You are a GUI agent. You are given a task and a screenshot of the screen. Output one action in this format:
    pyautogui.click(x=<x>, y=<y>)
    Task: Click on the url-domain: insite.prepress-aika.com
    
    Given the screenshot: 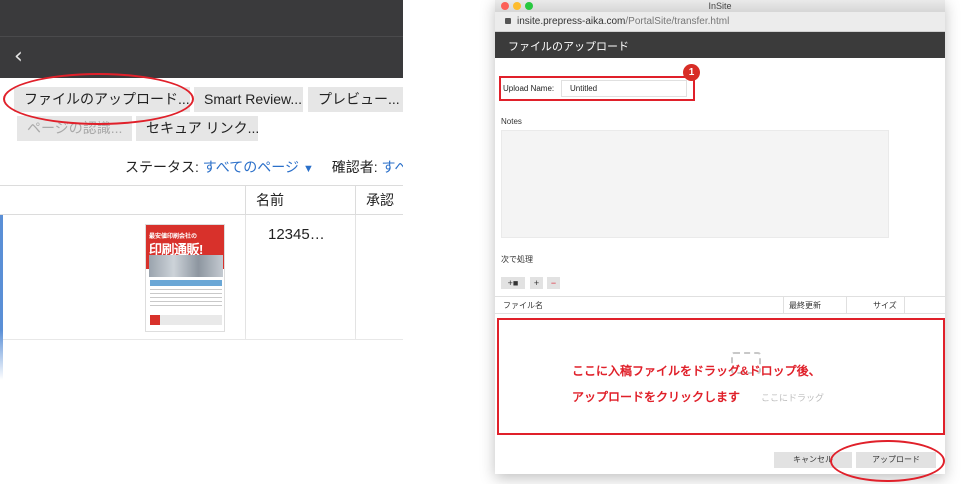 What is the action you would take?
    pyautogui.click(x=571, y=21)
    